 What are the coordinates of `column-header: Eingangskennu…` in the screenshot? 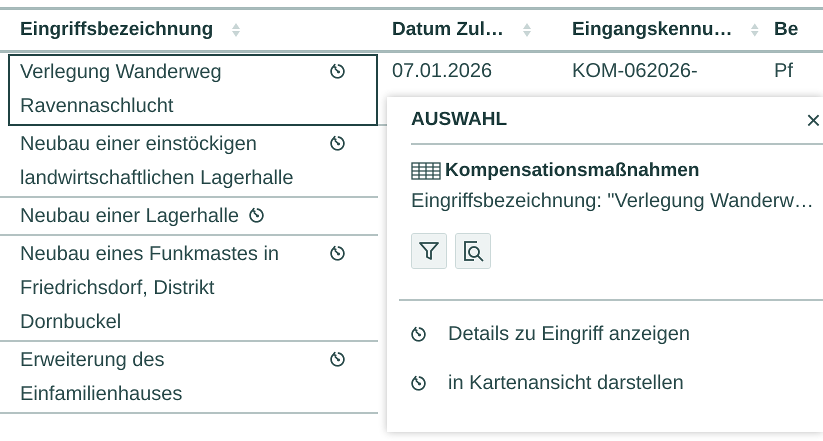 It's located at (659, 31).